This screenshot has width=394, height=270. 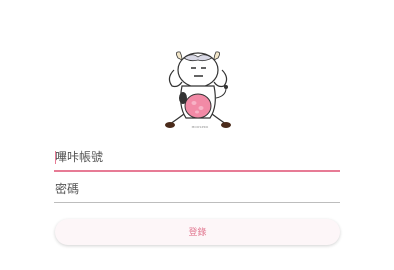 I want to click on text-caret, so click(x=55, y=157).